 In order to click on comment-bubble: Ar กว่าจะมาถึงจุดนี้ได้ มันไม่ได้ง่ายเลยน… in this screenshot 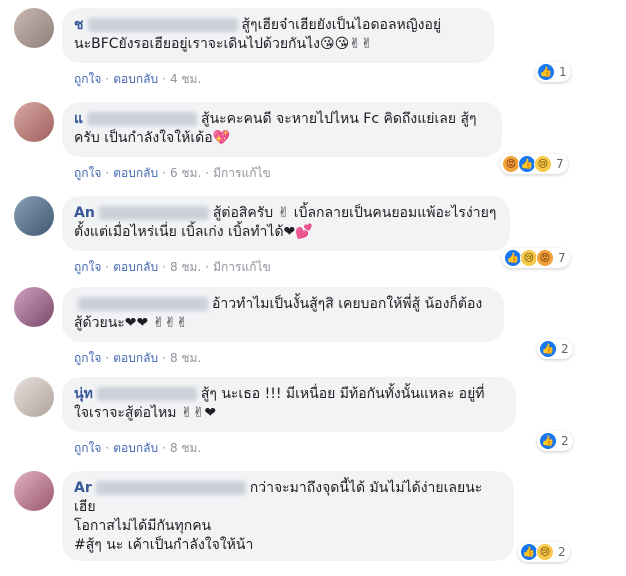, I will do `click(288, 516)`.